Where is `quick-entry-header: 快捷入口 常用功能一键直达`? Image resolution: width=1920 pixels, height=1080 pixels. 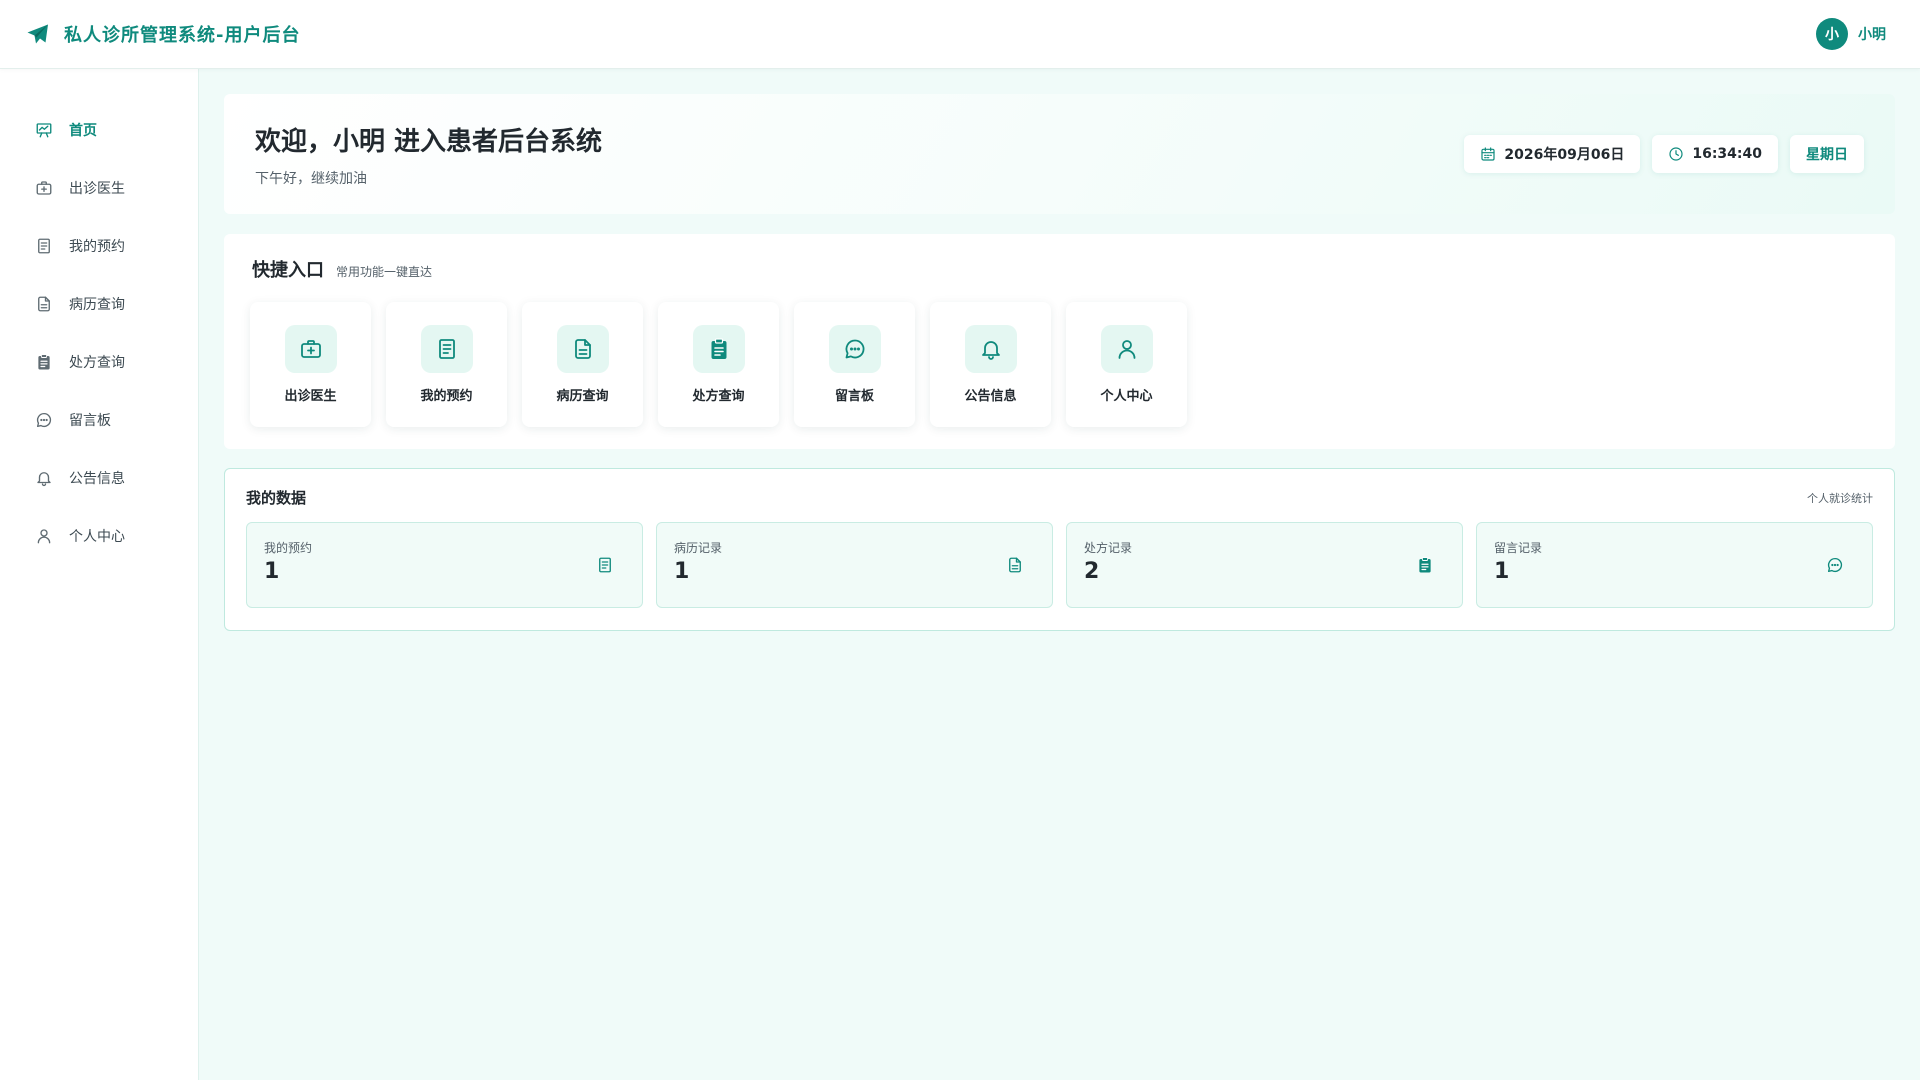
quick-entry-header: 快捷入口 常用功能一键直达 is located at coordinates (1059, 269).